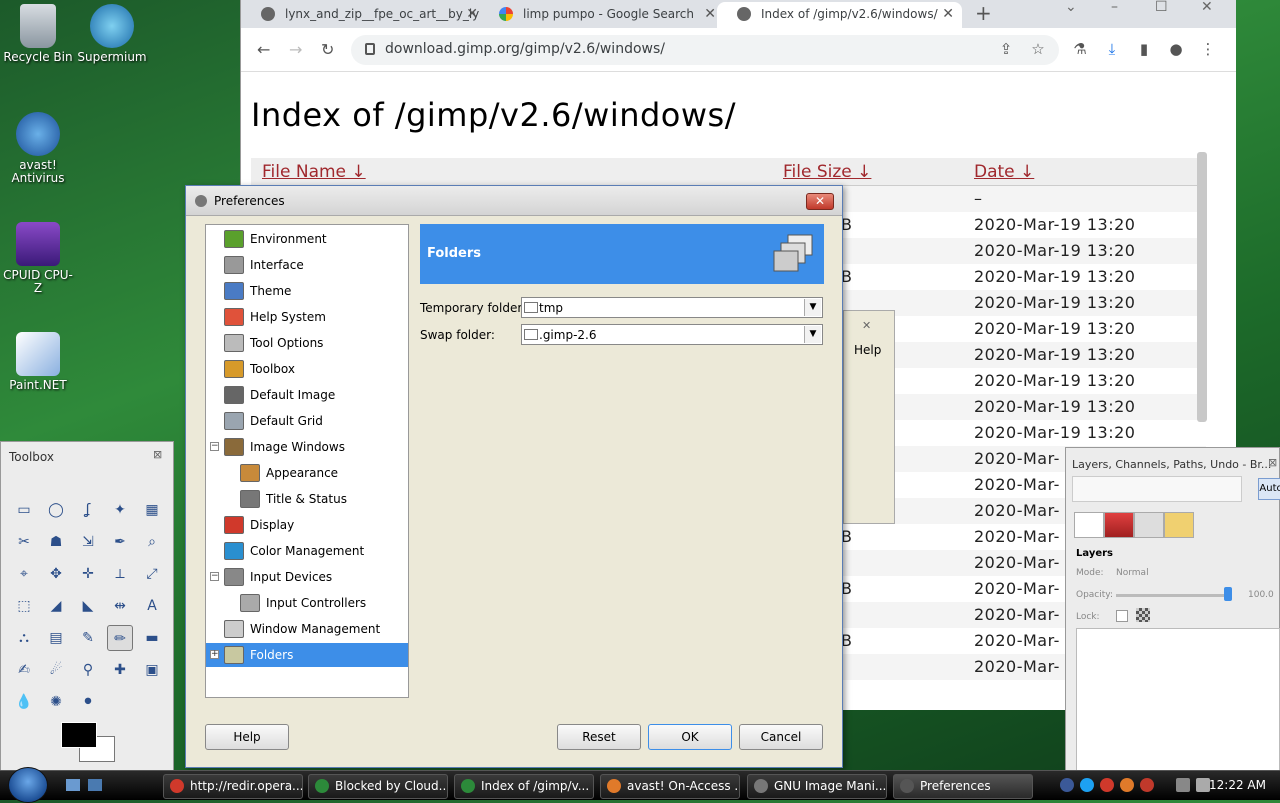 Image resolution: width=1280 pixels, height=803 pixels. What do you see at coordinates (1114, 7) in the screenshot?
I see `minimize-icon: –` at bounding box center [1114, 7].